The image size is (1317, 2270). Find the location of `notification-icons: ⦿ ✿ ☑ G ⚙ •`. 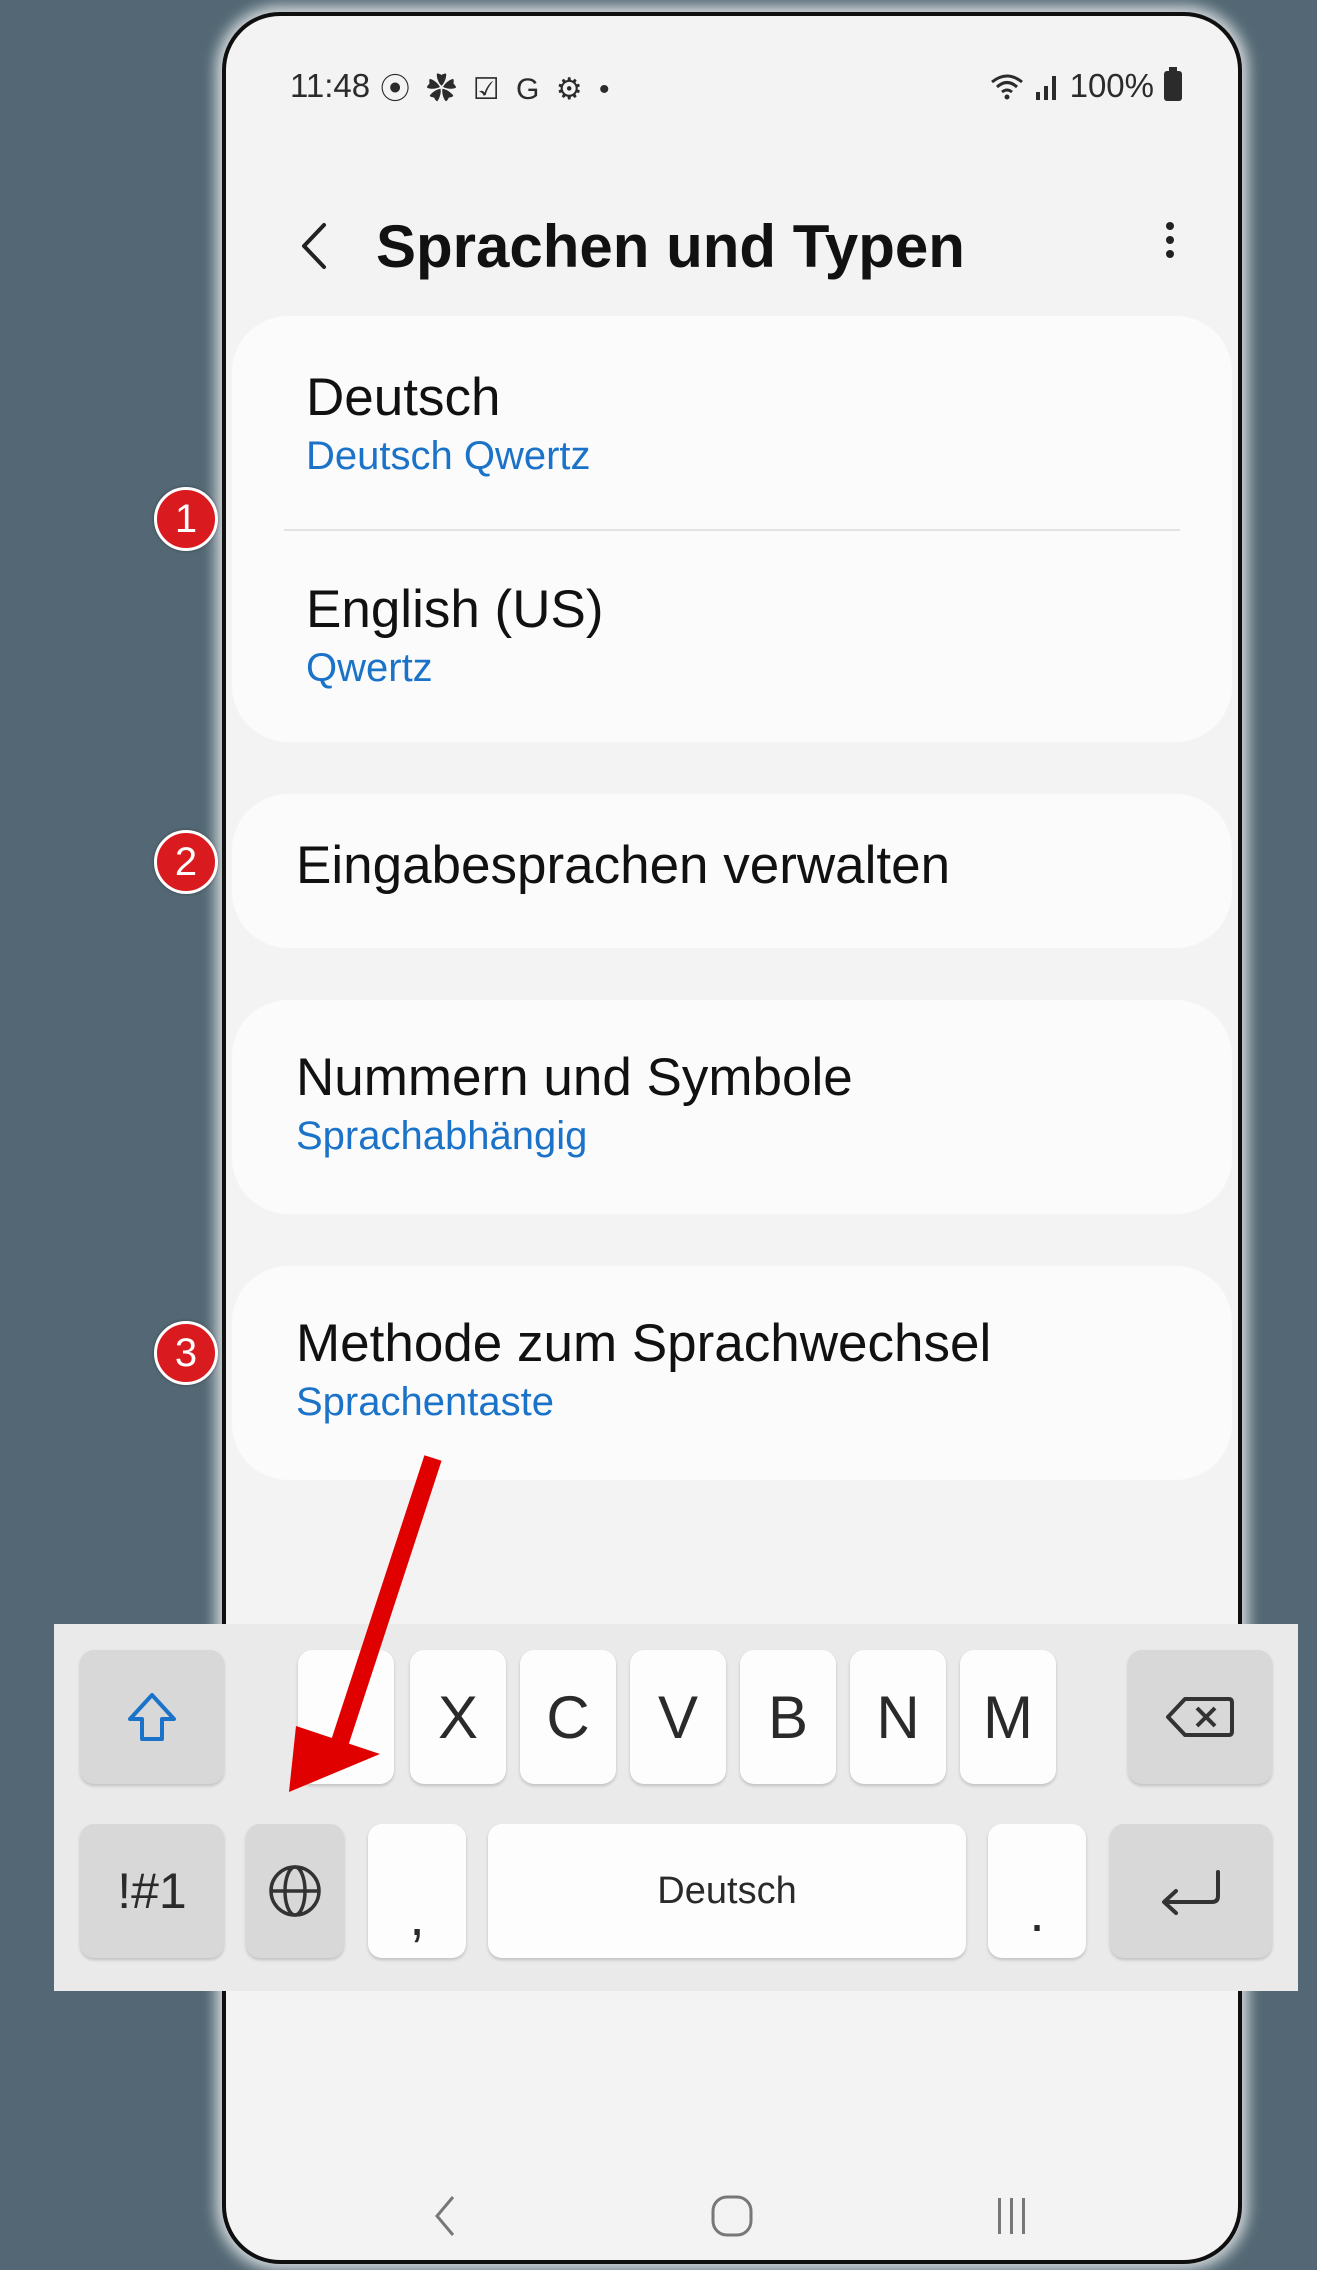

notification-icons: ⦿ ✿ ☑ G ⚙ • is located at coordinates (497, 89).